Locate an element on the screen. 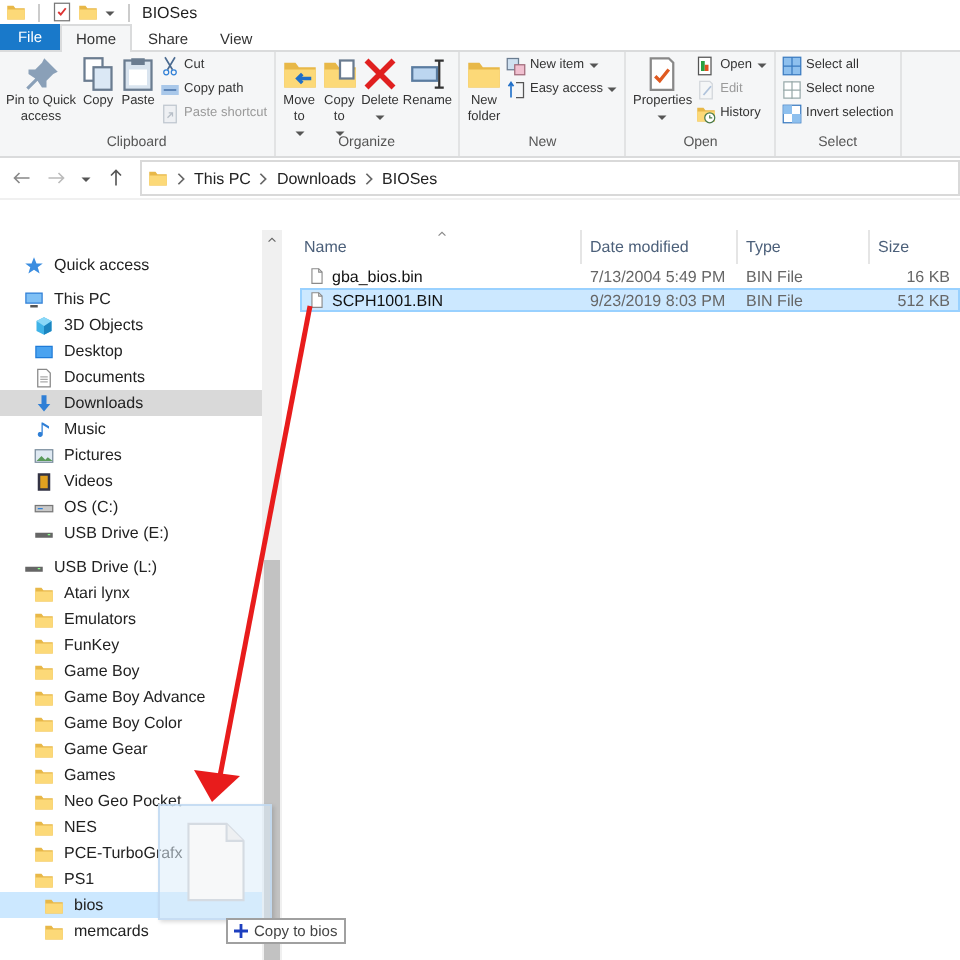 The image size is (960, 960). properties-icon is located at coordinates (62, 12).